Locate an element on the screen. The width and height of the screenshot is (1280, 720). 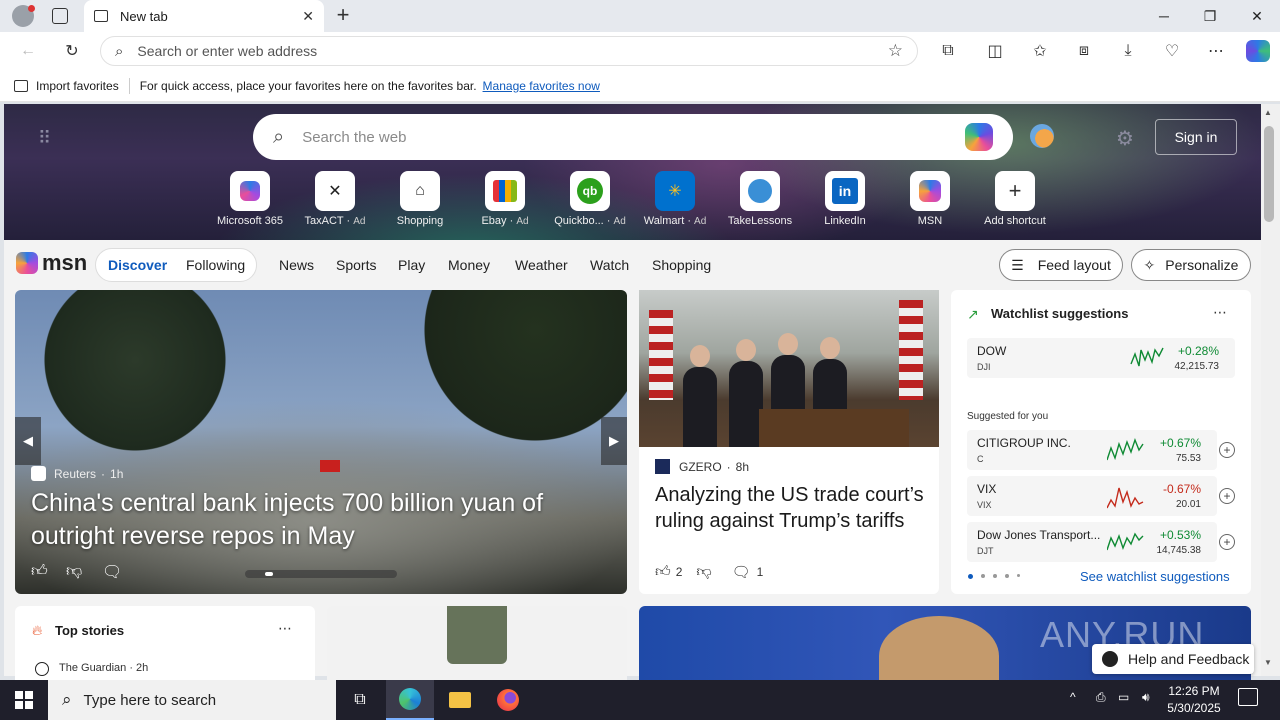
msn-logo: msn is located at coordinates (51, 263).